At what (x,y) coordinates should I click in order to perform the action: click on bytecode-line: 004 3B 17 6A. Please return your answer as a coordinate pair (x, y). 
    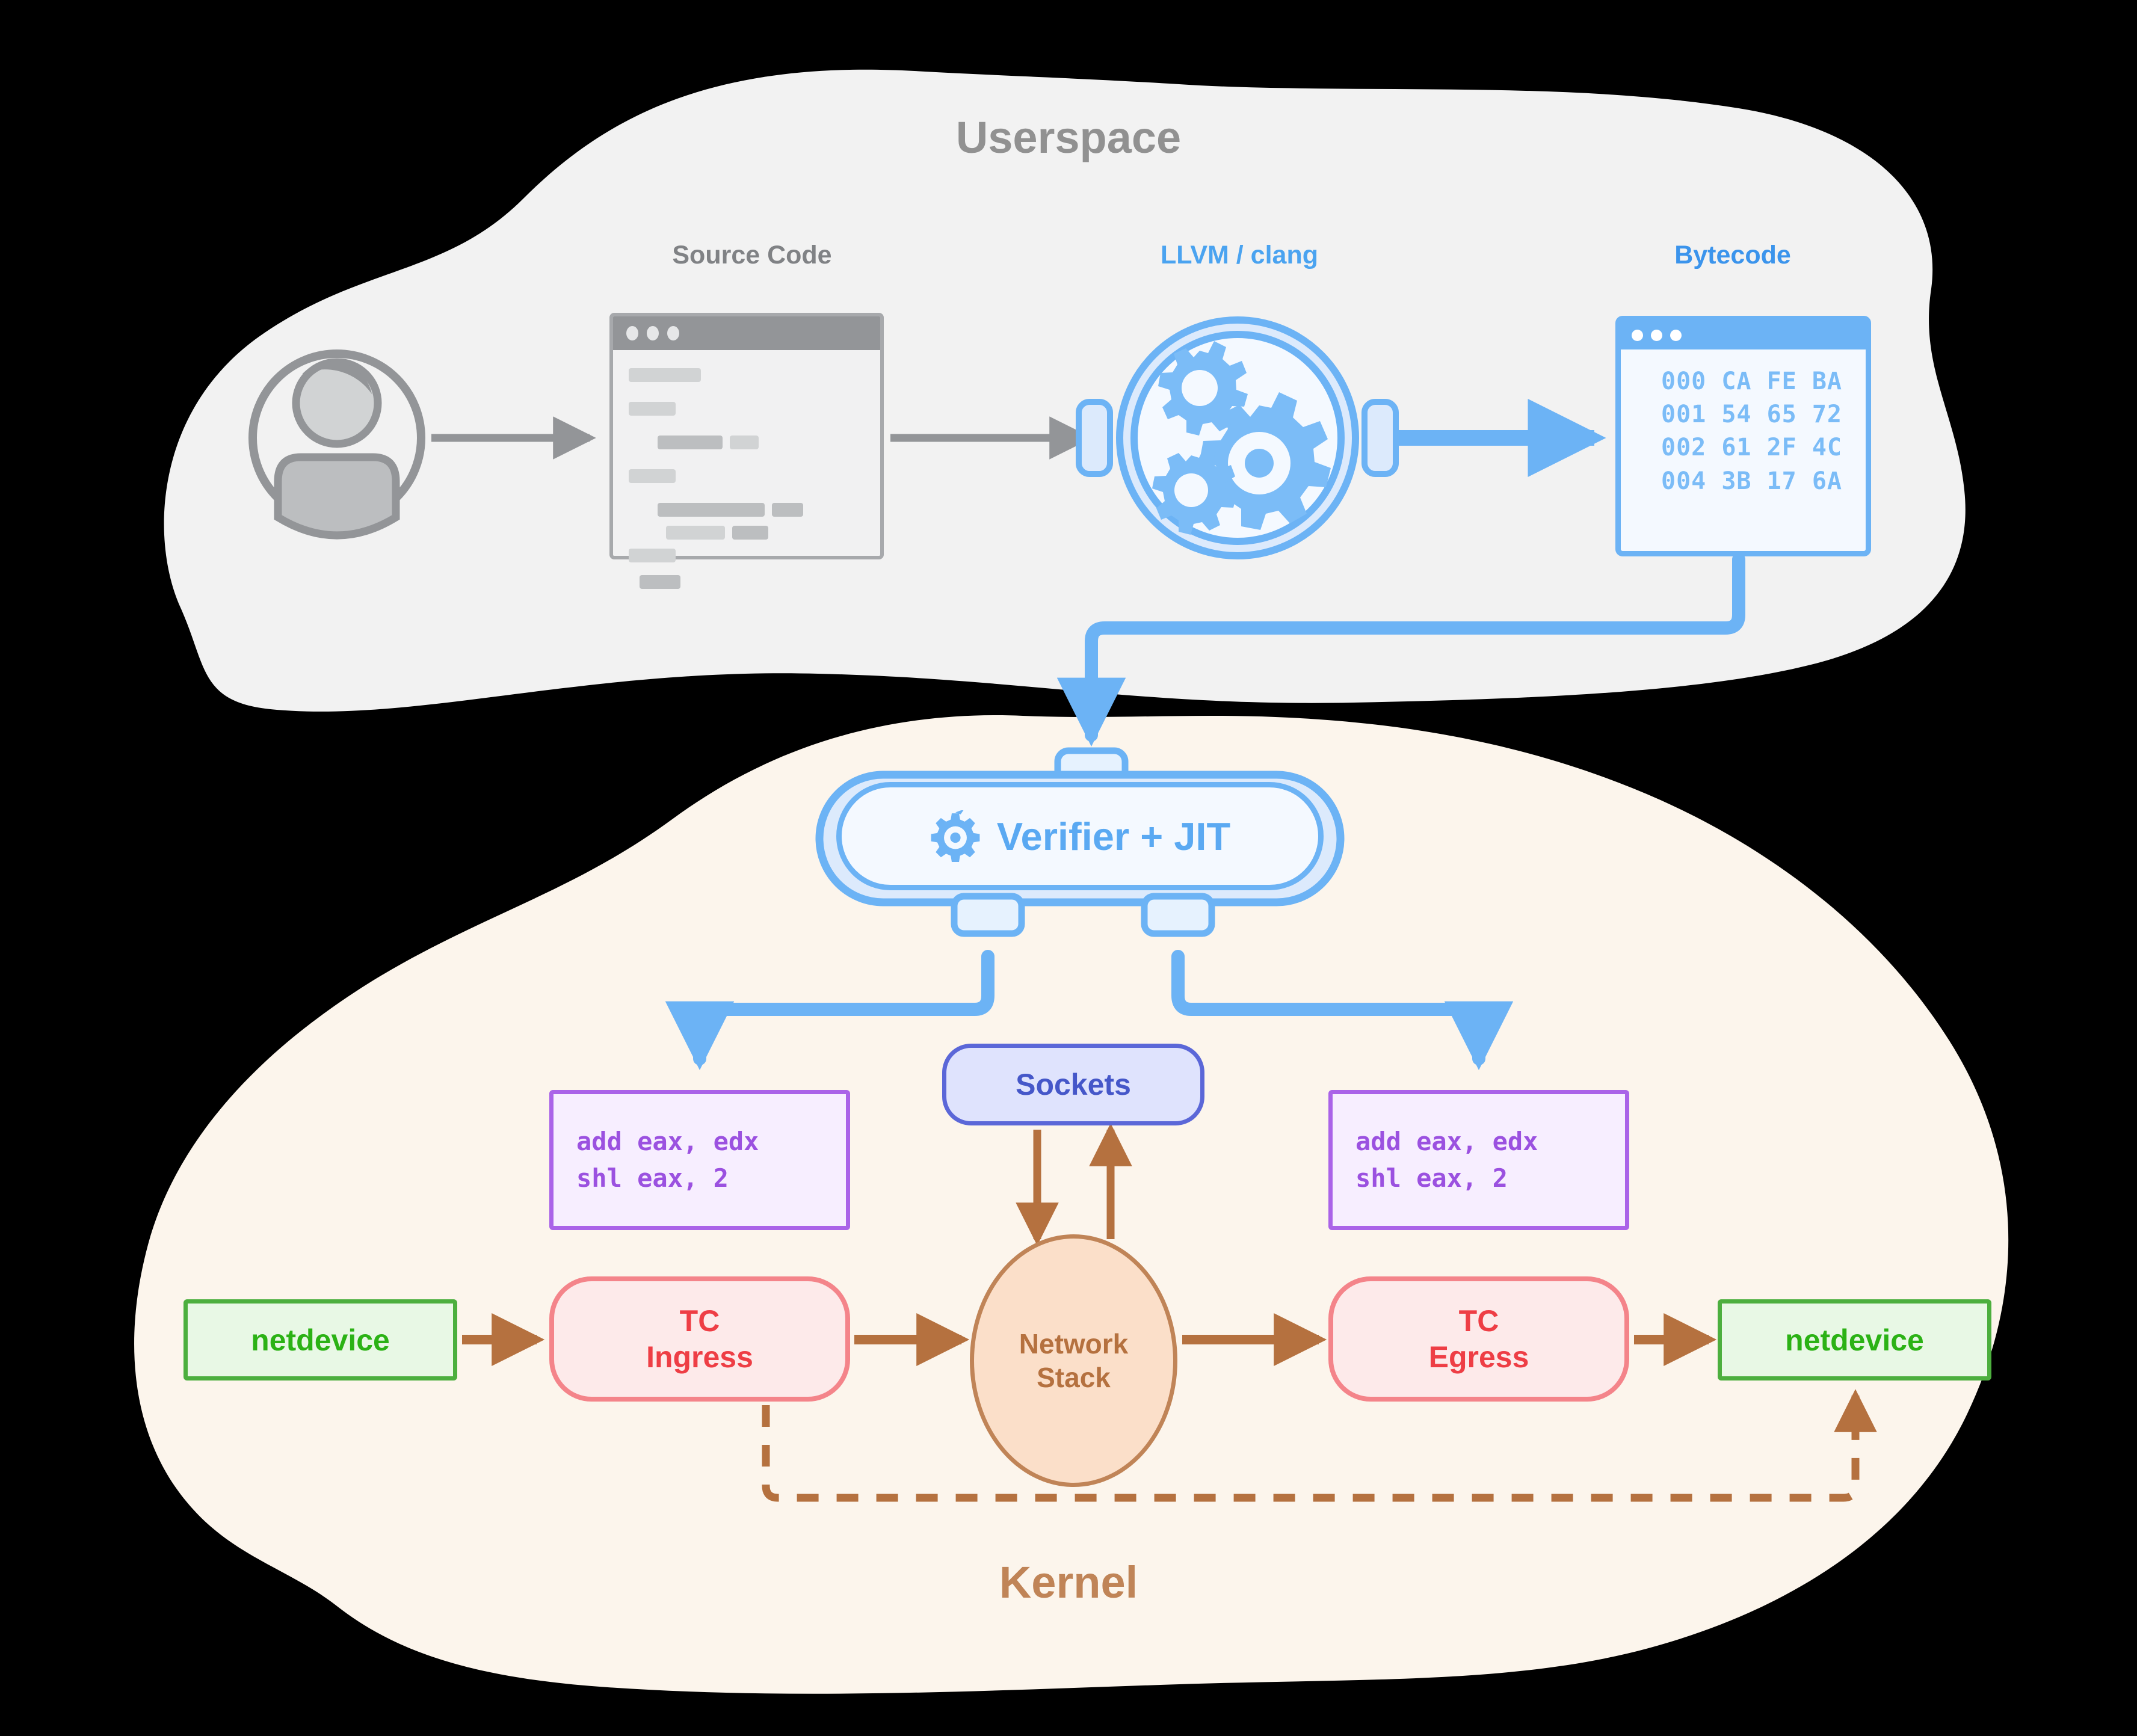
    Looking at the image, I should click on (1751, 481).